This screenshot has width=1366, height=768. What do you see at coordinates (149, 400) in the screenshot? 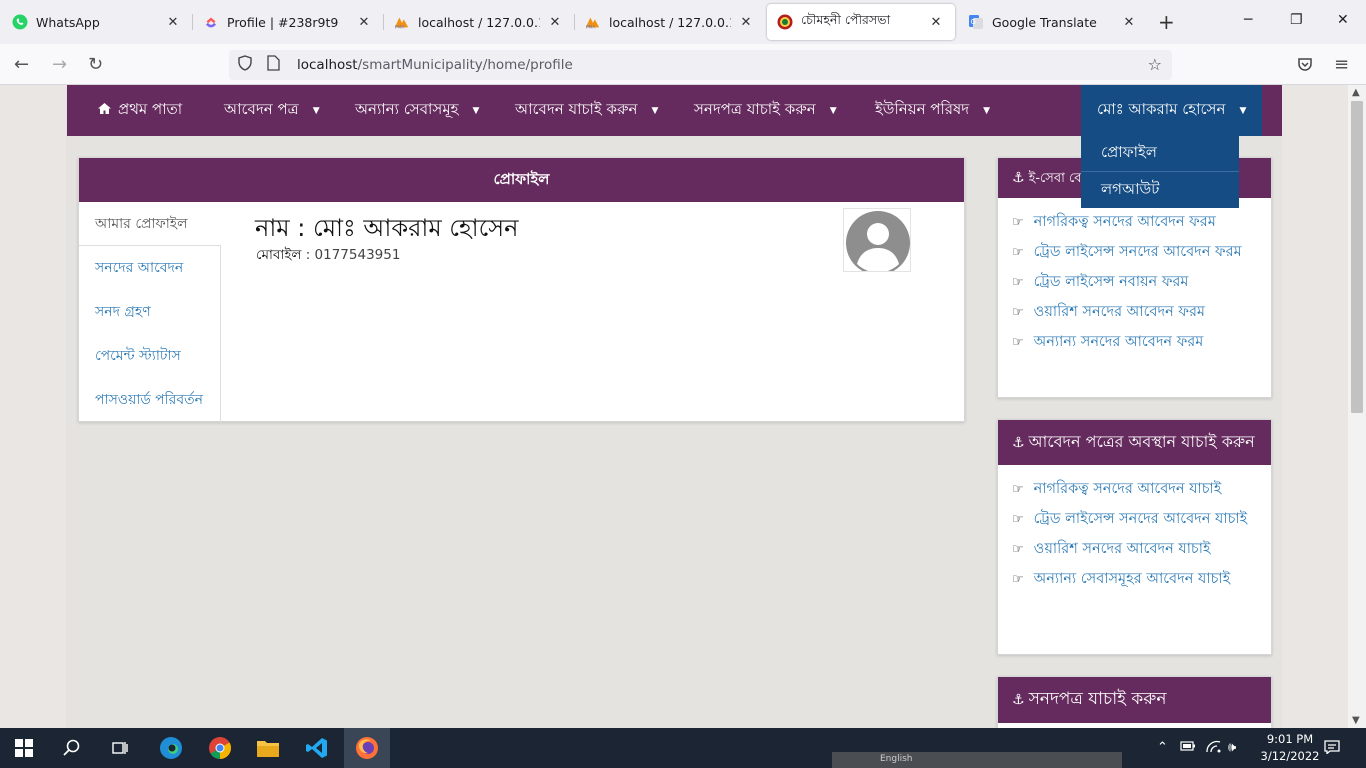
I see `tab-change-password: পাসওয়ার্ড পরিবর্তন` at bounding box center [149, 400].